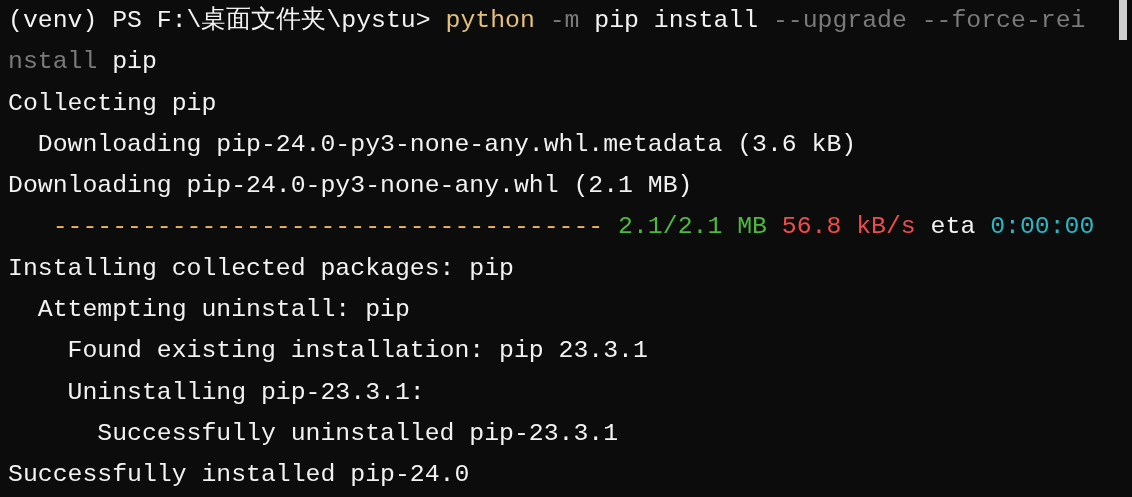 Image resolution: width=1132 pixels, height=497 pixels. I want to click on terminal-line: ------------------------------------- 2.1/2.1 MB 56.8 kB/s eta 0:00:00, so click(573, 227).